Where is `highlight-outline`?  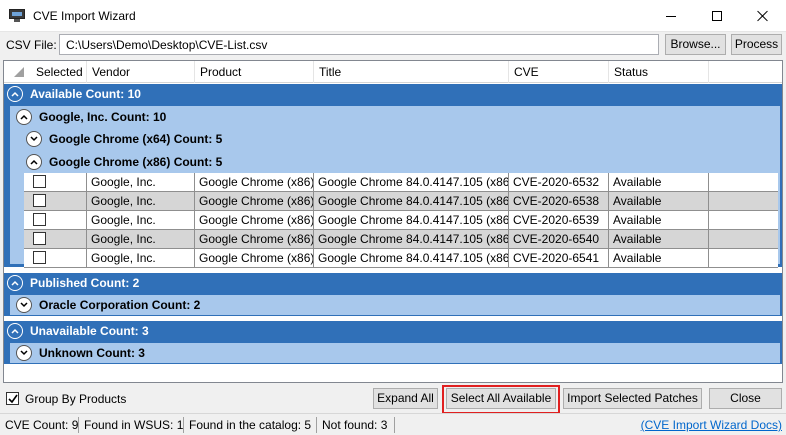 highlight-outline is located at coordinates (501, 399).